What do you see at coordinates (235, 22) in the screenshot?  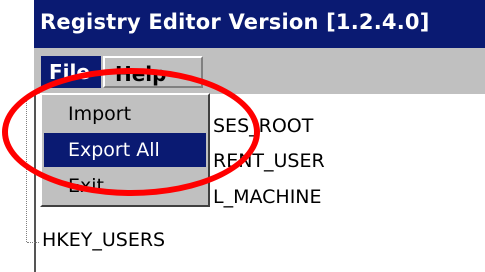 I see `window-title: Registry Editor Version [1.2.4.0]` at bounding box center [235, 22].